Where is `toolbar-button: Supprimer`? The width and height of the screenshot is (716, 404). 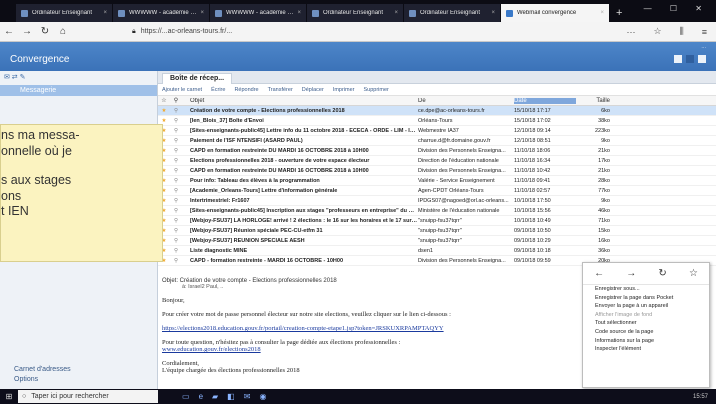
toolbar-button: Supprimer is located at coordinates (376, 90).